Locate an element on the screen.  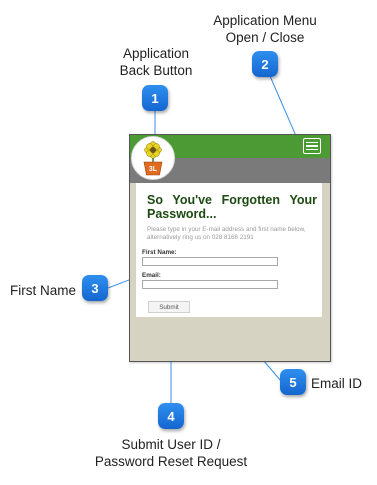
callout-5-text: Email ID is located at coordinates (337, 383).